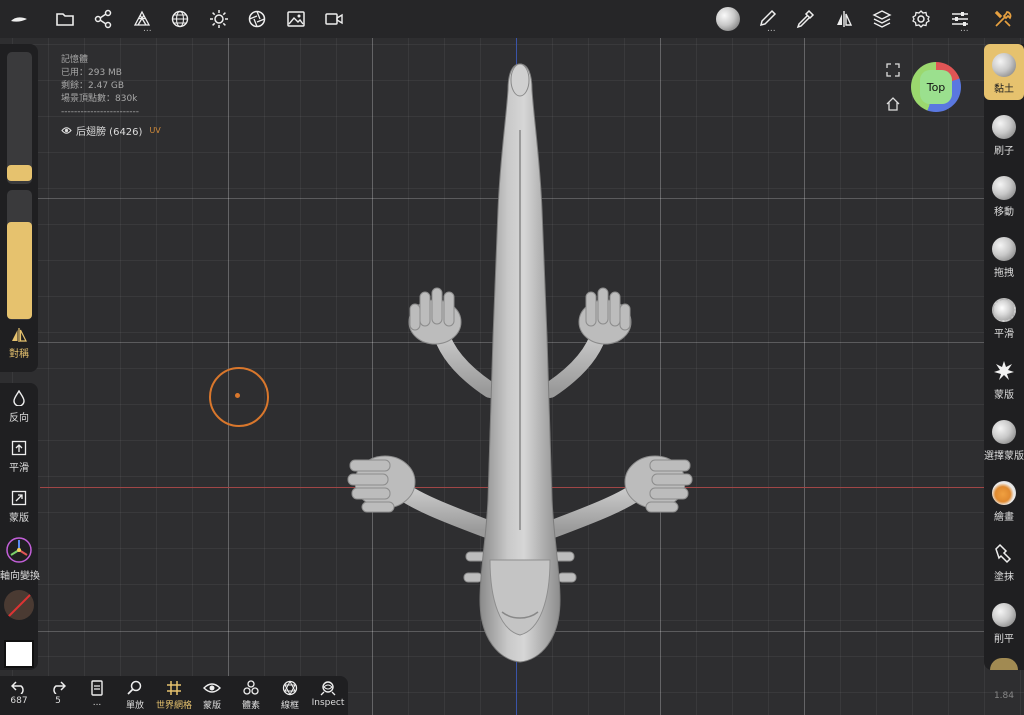 This screenshot has height=715, width=1024. What do you see at coordinates (19, 398) in the screenshot?
I see `drop-icon` at bounding box center [19, 398].